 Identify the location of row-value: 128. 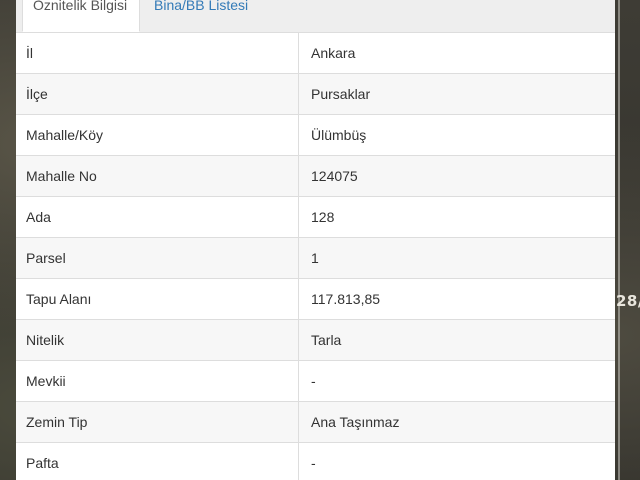
(323, 217).